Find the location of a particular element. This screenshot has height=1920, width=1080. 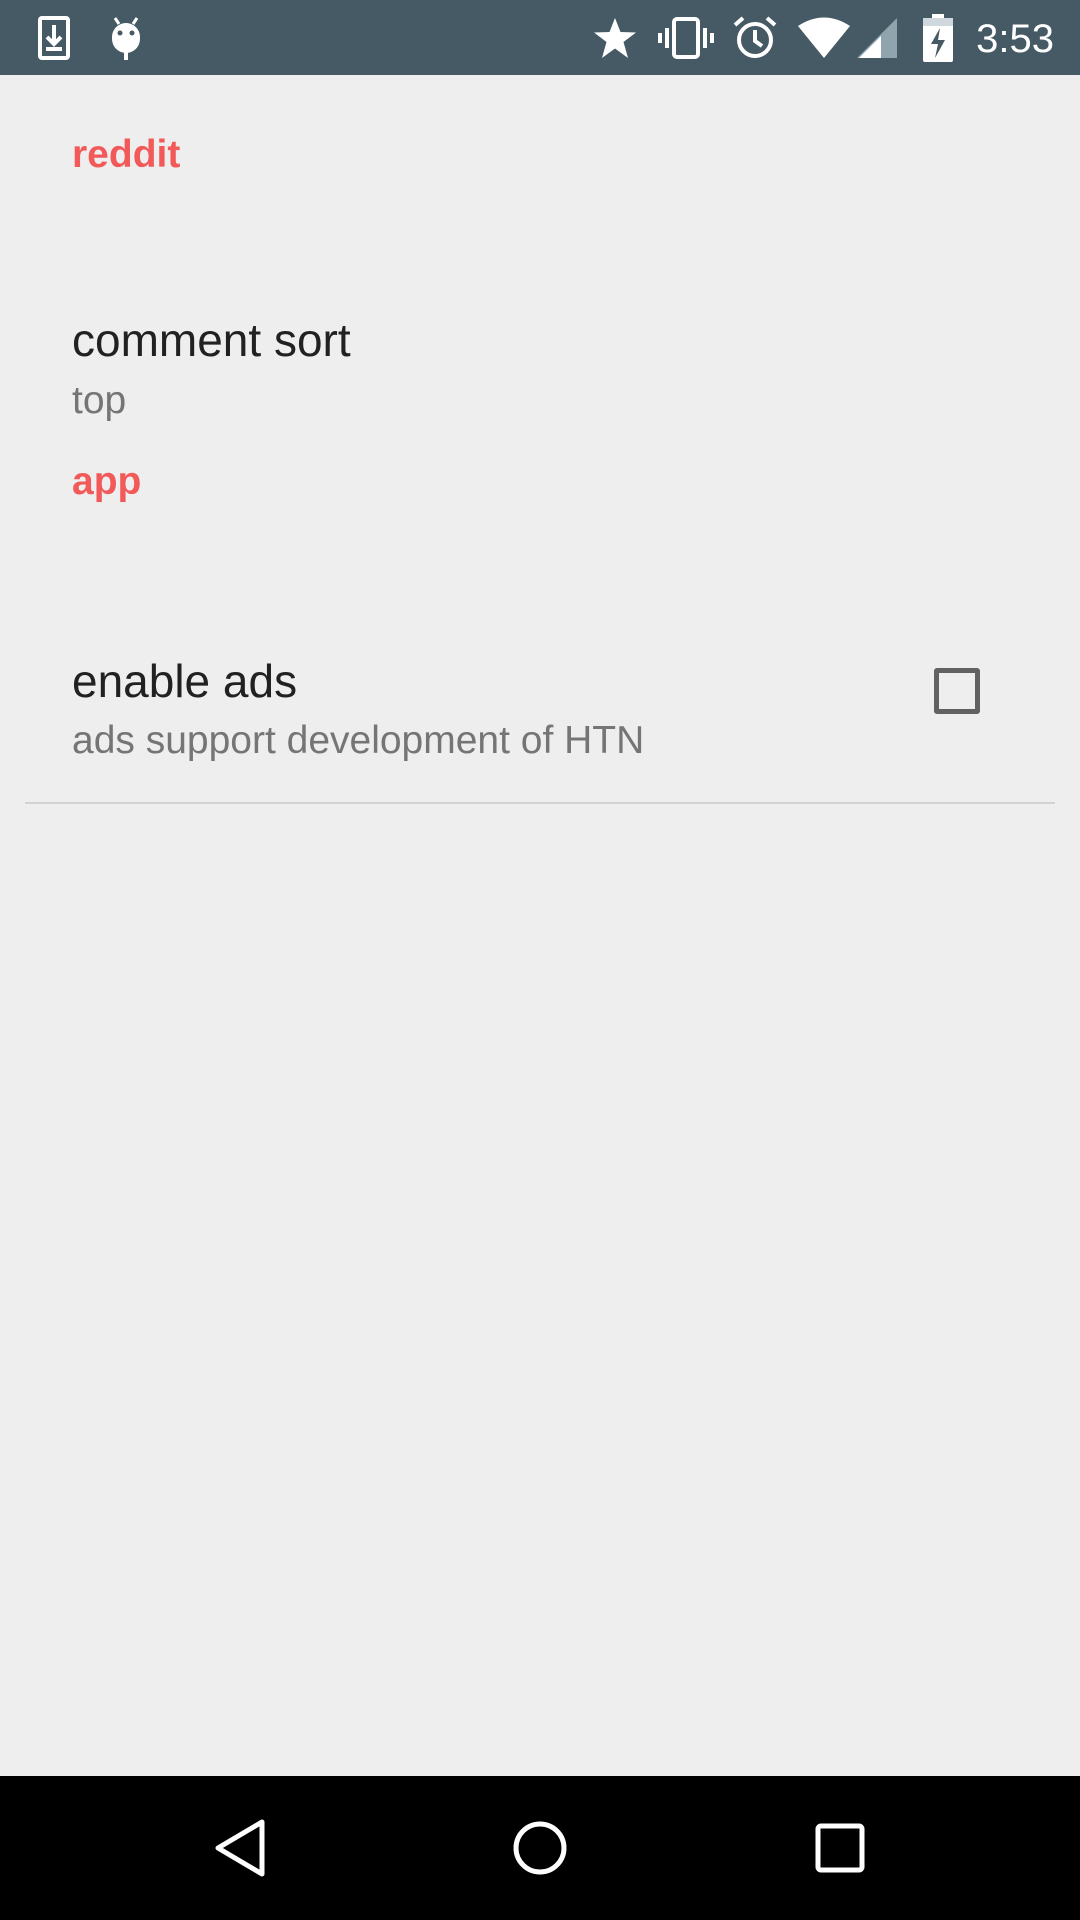

vibrate-icon is located at coordinates (686, 37).